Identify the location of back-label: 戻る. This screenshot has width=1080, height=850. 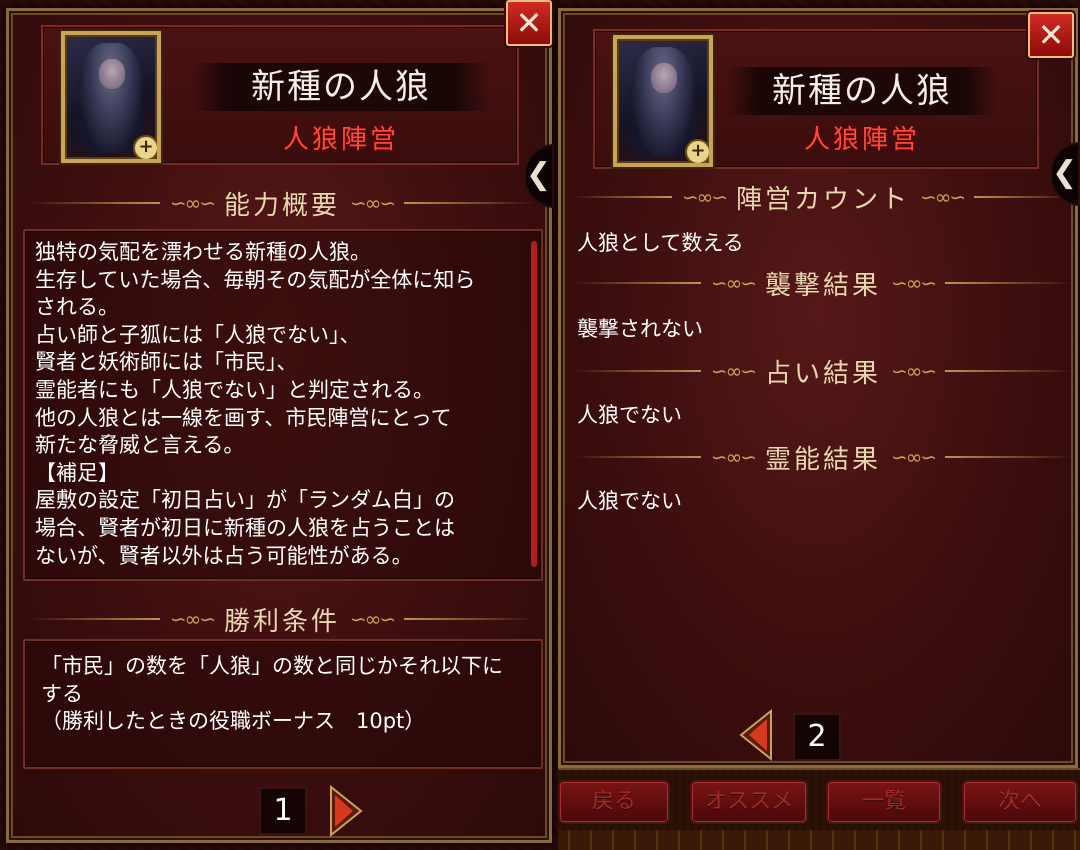
(613, 801).